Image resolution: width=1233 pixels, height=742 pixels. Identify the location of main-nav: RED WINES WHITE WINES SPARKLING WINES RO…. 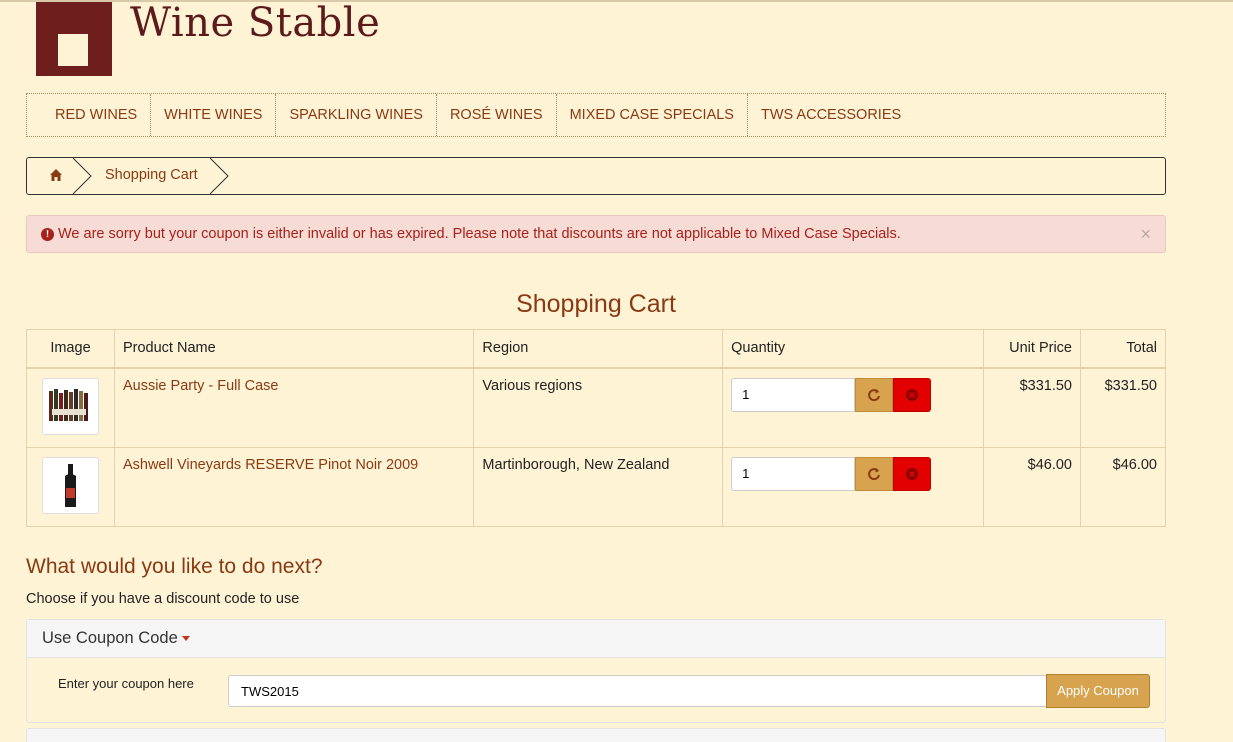
(596, 115).